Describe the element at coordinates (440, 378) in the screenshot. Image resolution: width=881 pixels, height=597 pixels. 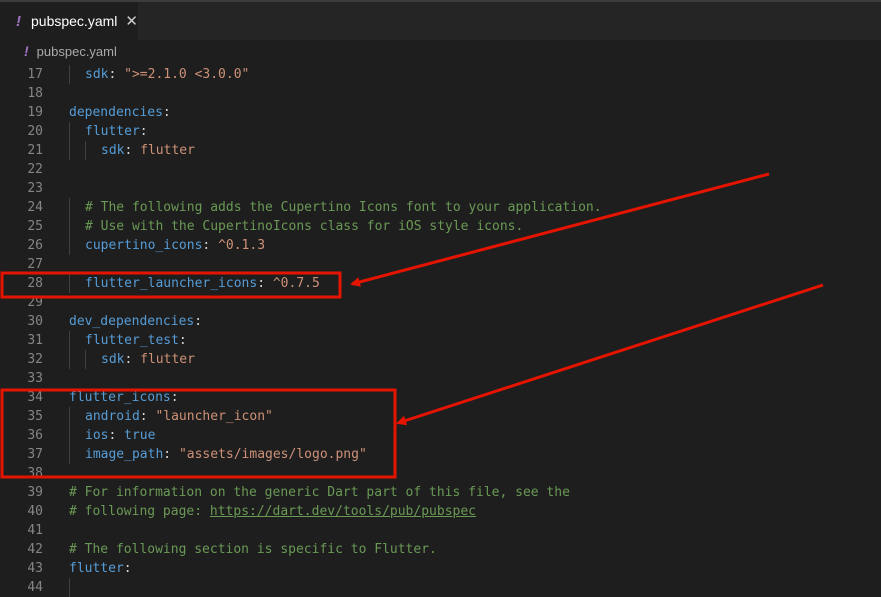
I see `code-line: 33` at that location.